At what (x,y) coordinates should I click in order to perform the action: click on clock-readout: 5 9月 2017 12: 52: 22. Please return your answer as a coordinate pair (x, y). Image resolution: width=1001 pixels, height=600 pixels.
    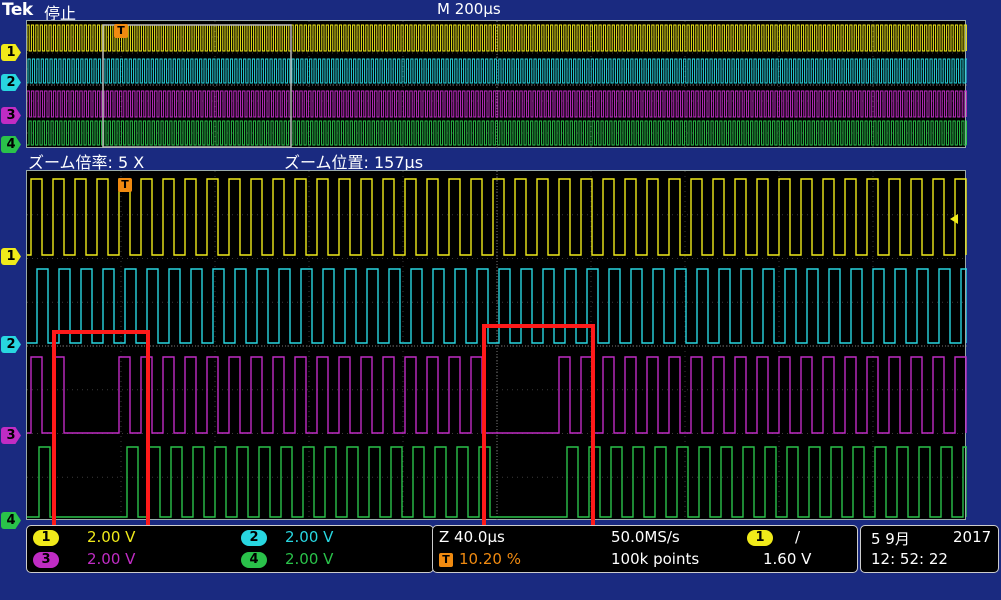
    Looking at the image, I should click on (929, 549).